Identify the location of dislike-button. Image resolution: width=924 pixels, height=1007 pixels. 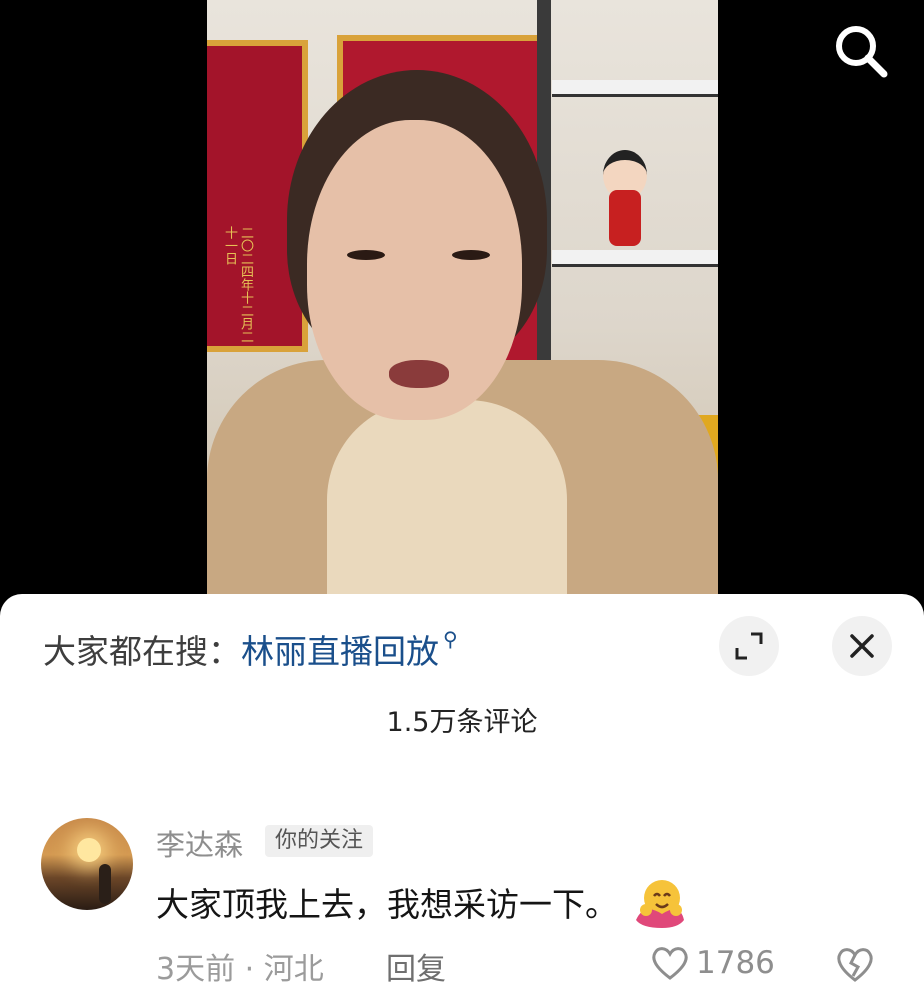
(855, 964).